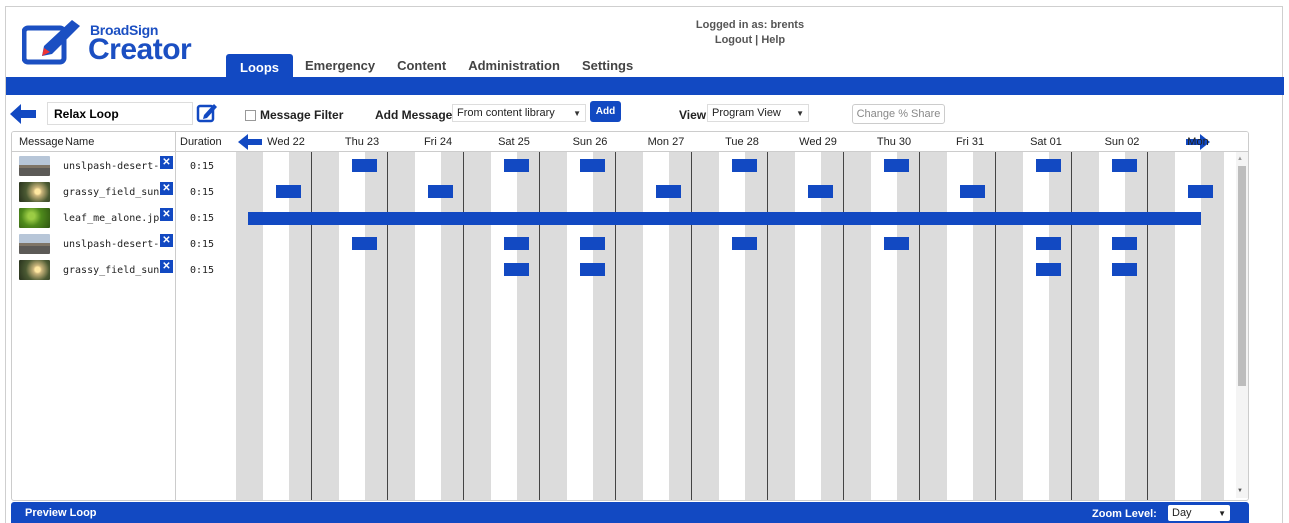 The width and height of the screenshot is (1289, 523). Describe the element at coordinates (120, 113) in the screenshot. I see `loop-name-input` at that location.